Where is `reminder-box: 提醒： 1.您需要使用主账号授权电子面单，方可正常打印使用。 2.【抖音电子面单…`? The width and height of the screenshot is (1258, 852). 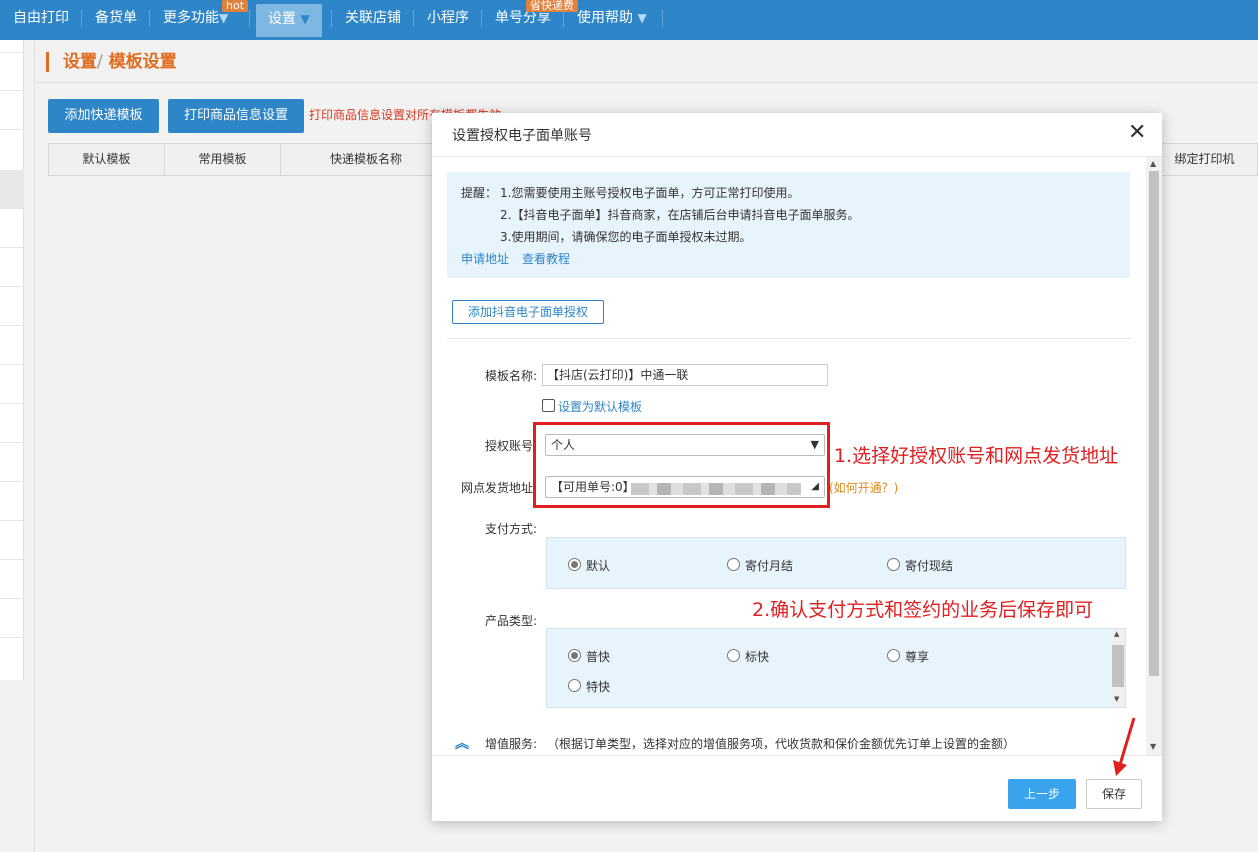
reminder-box: 提醒： 1.您需要使用主账号授权电子面单，方可正常打印使用。 2.【抖音电子面单… is located at coordinates (788, 225).